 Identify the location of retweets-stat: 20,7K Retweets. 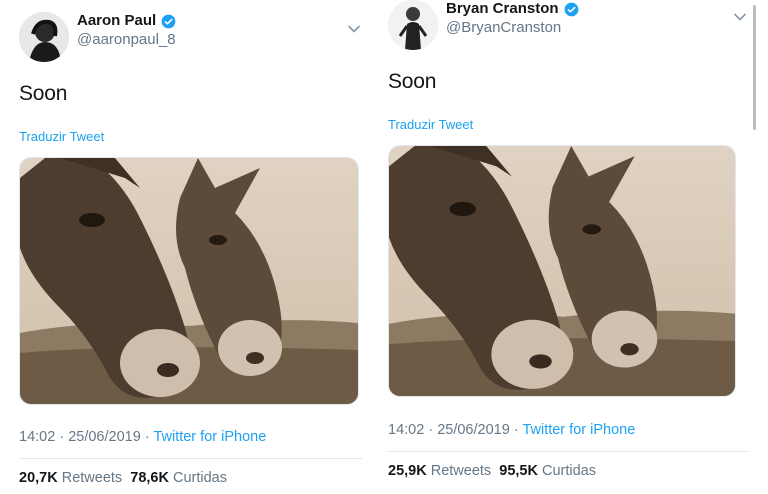
(70, 478).